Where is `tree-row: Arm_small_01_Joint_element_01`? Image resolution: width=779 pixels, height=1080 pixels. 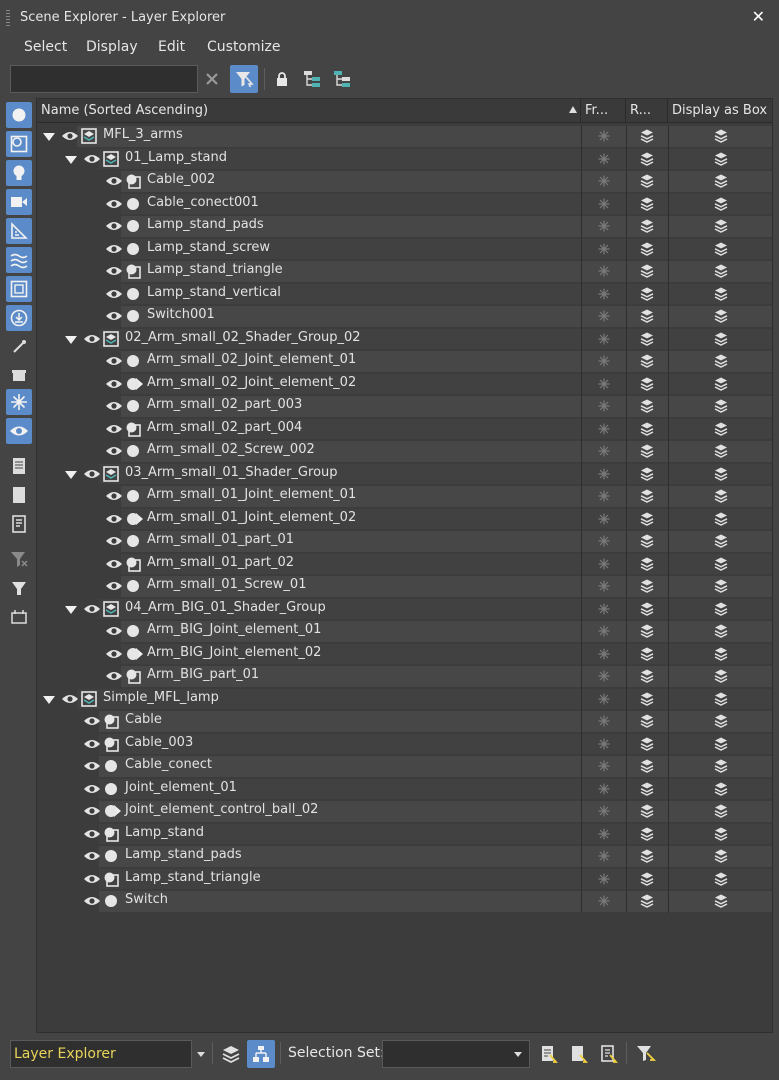 tree-row: Arm_small_01_Joint_element_01 is located at coordinates (404, 496).